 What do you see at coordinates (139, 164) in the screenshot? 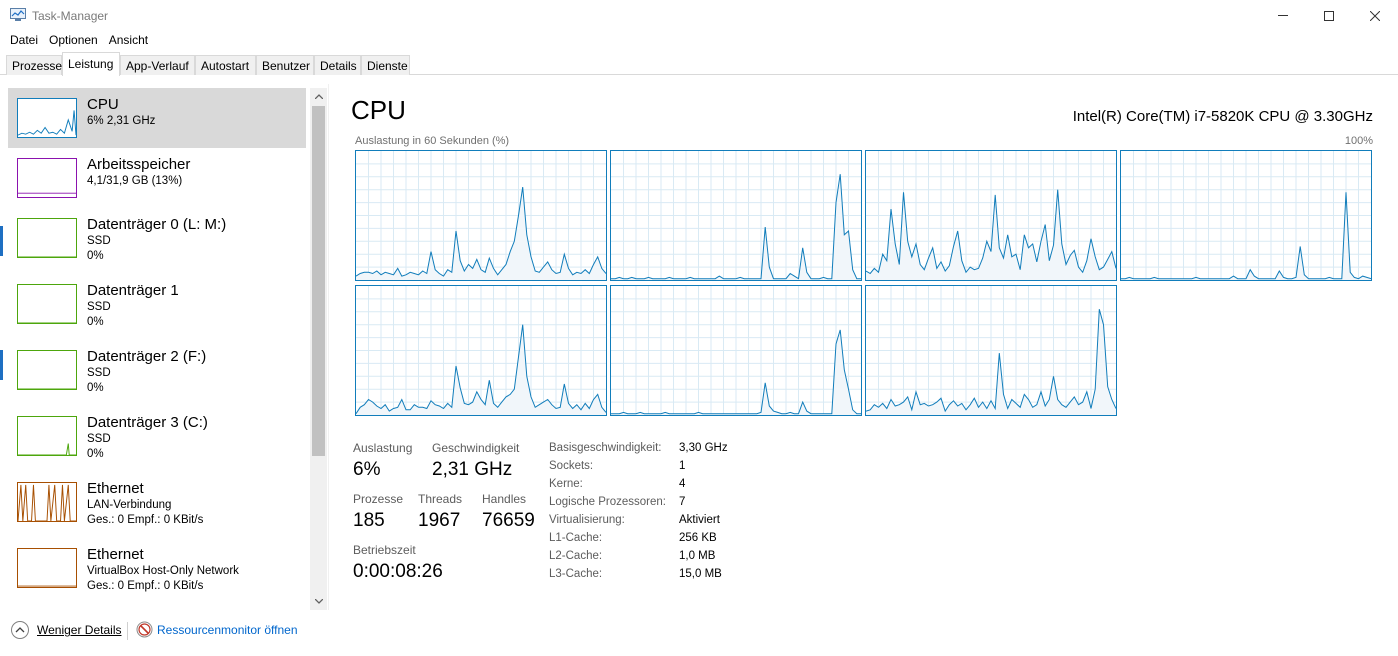
I see `sidebar-item-label: Arbeitsspeicher` at bounding box center [139, 164].